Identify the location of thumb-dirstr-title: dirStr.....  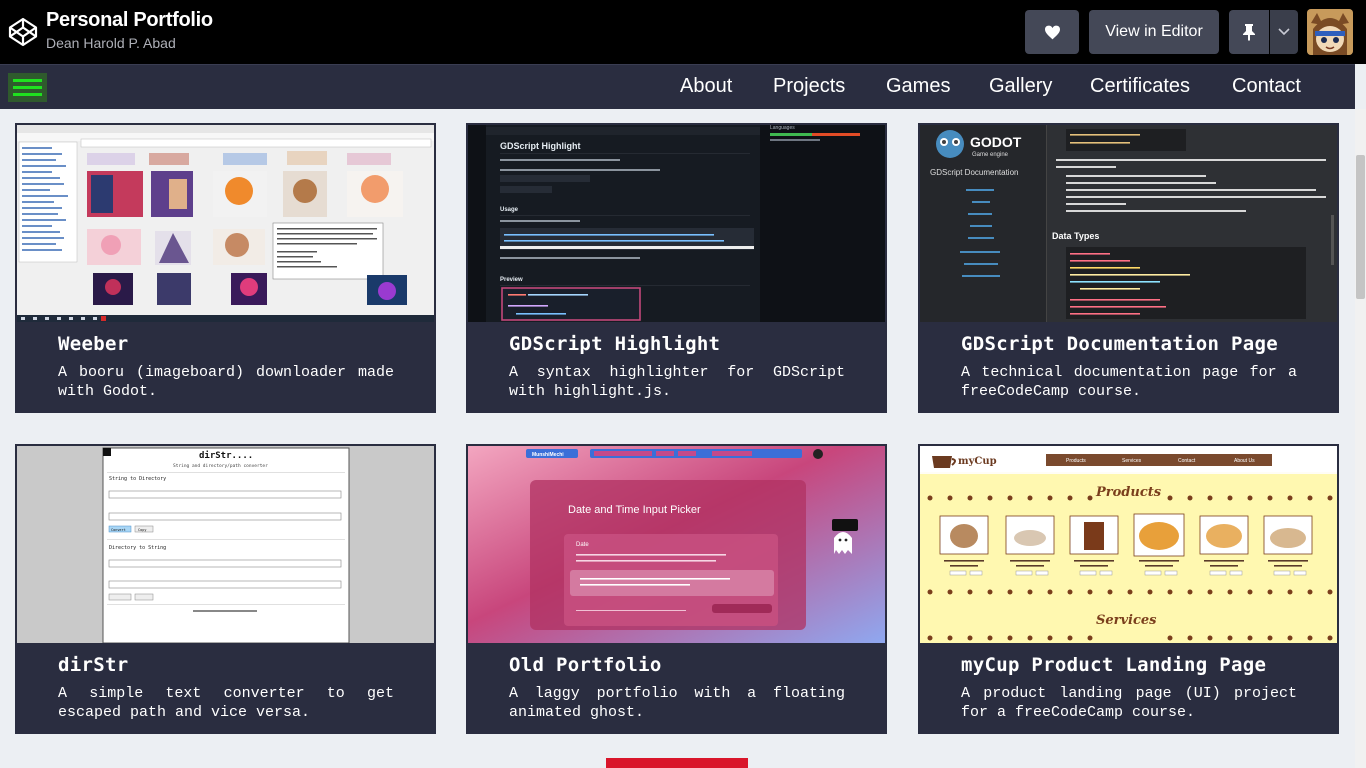
(226, 455).